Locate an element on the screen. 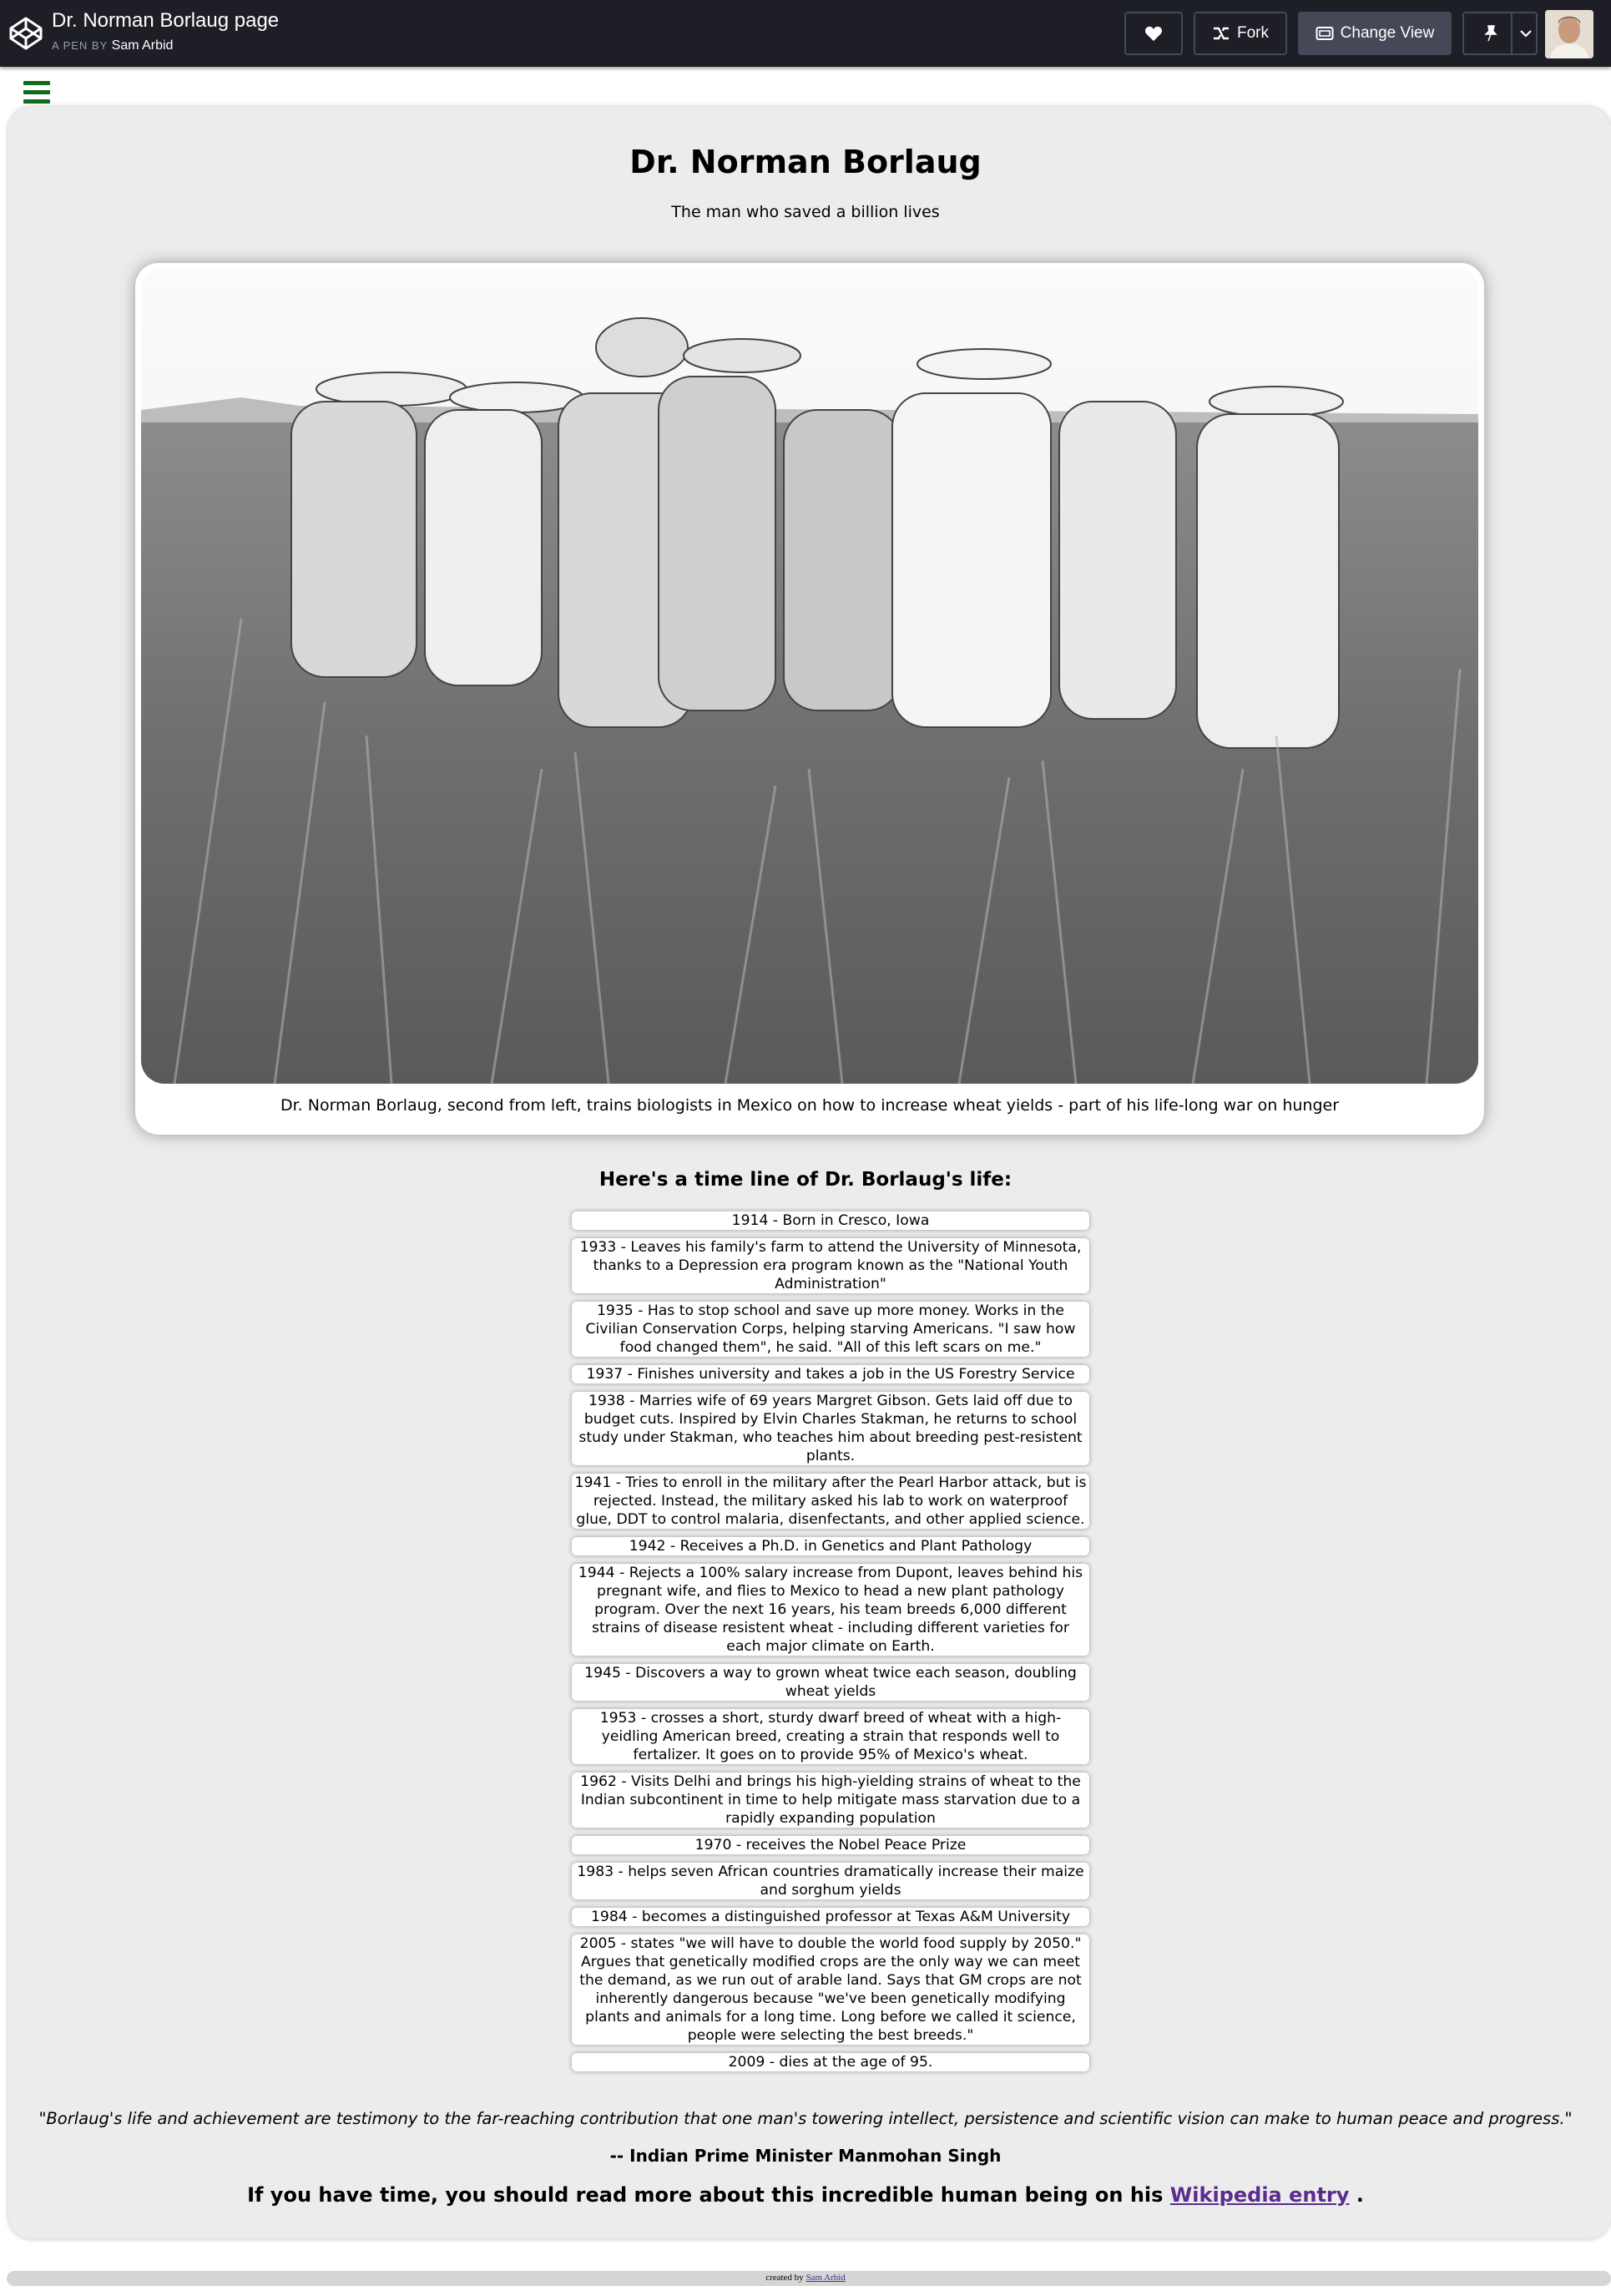 The image size is (1611, 2296). codepen-logo-icon is located at coordinates (25, 33).